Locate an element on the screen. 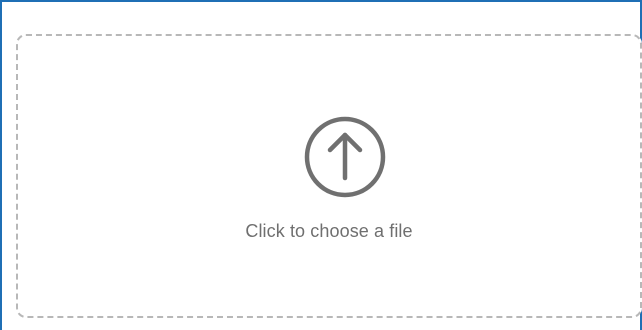 The image size is (642, 330). arrow-up-circle-icon is located at coordinates (345, 157).